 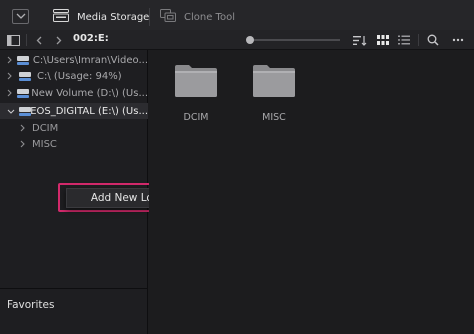 What do you see at coordinates (237, 40) in the screenshot?
I see `path-toolbar: 002:E:` at bounding box center [237, 40].